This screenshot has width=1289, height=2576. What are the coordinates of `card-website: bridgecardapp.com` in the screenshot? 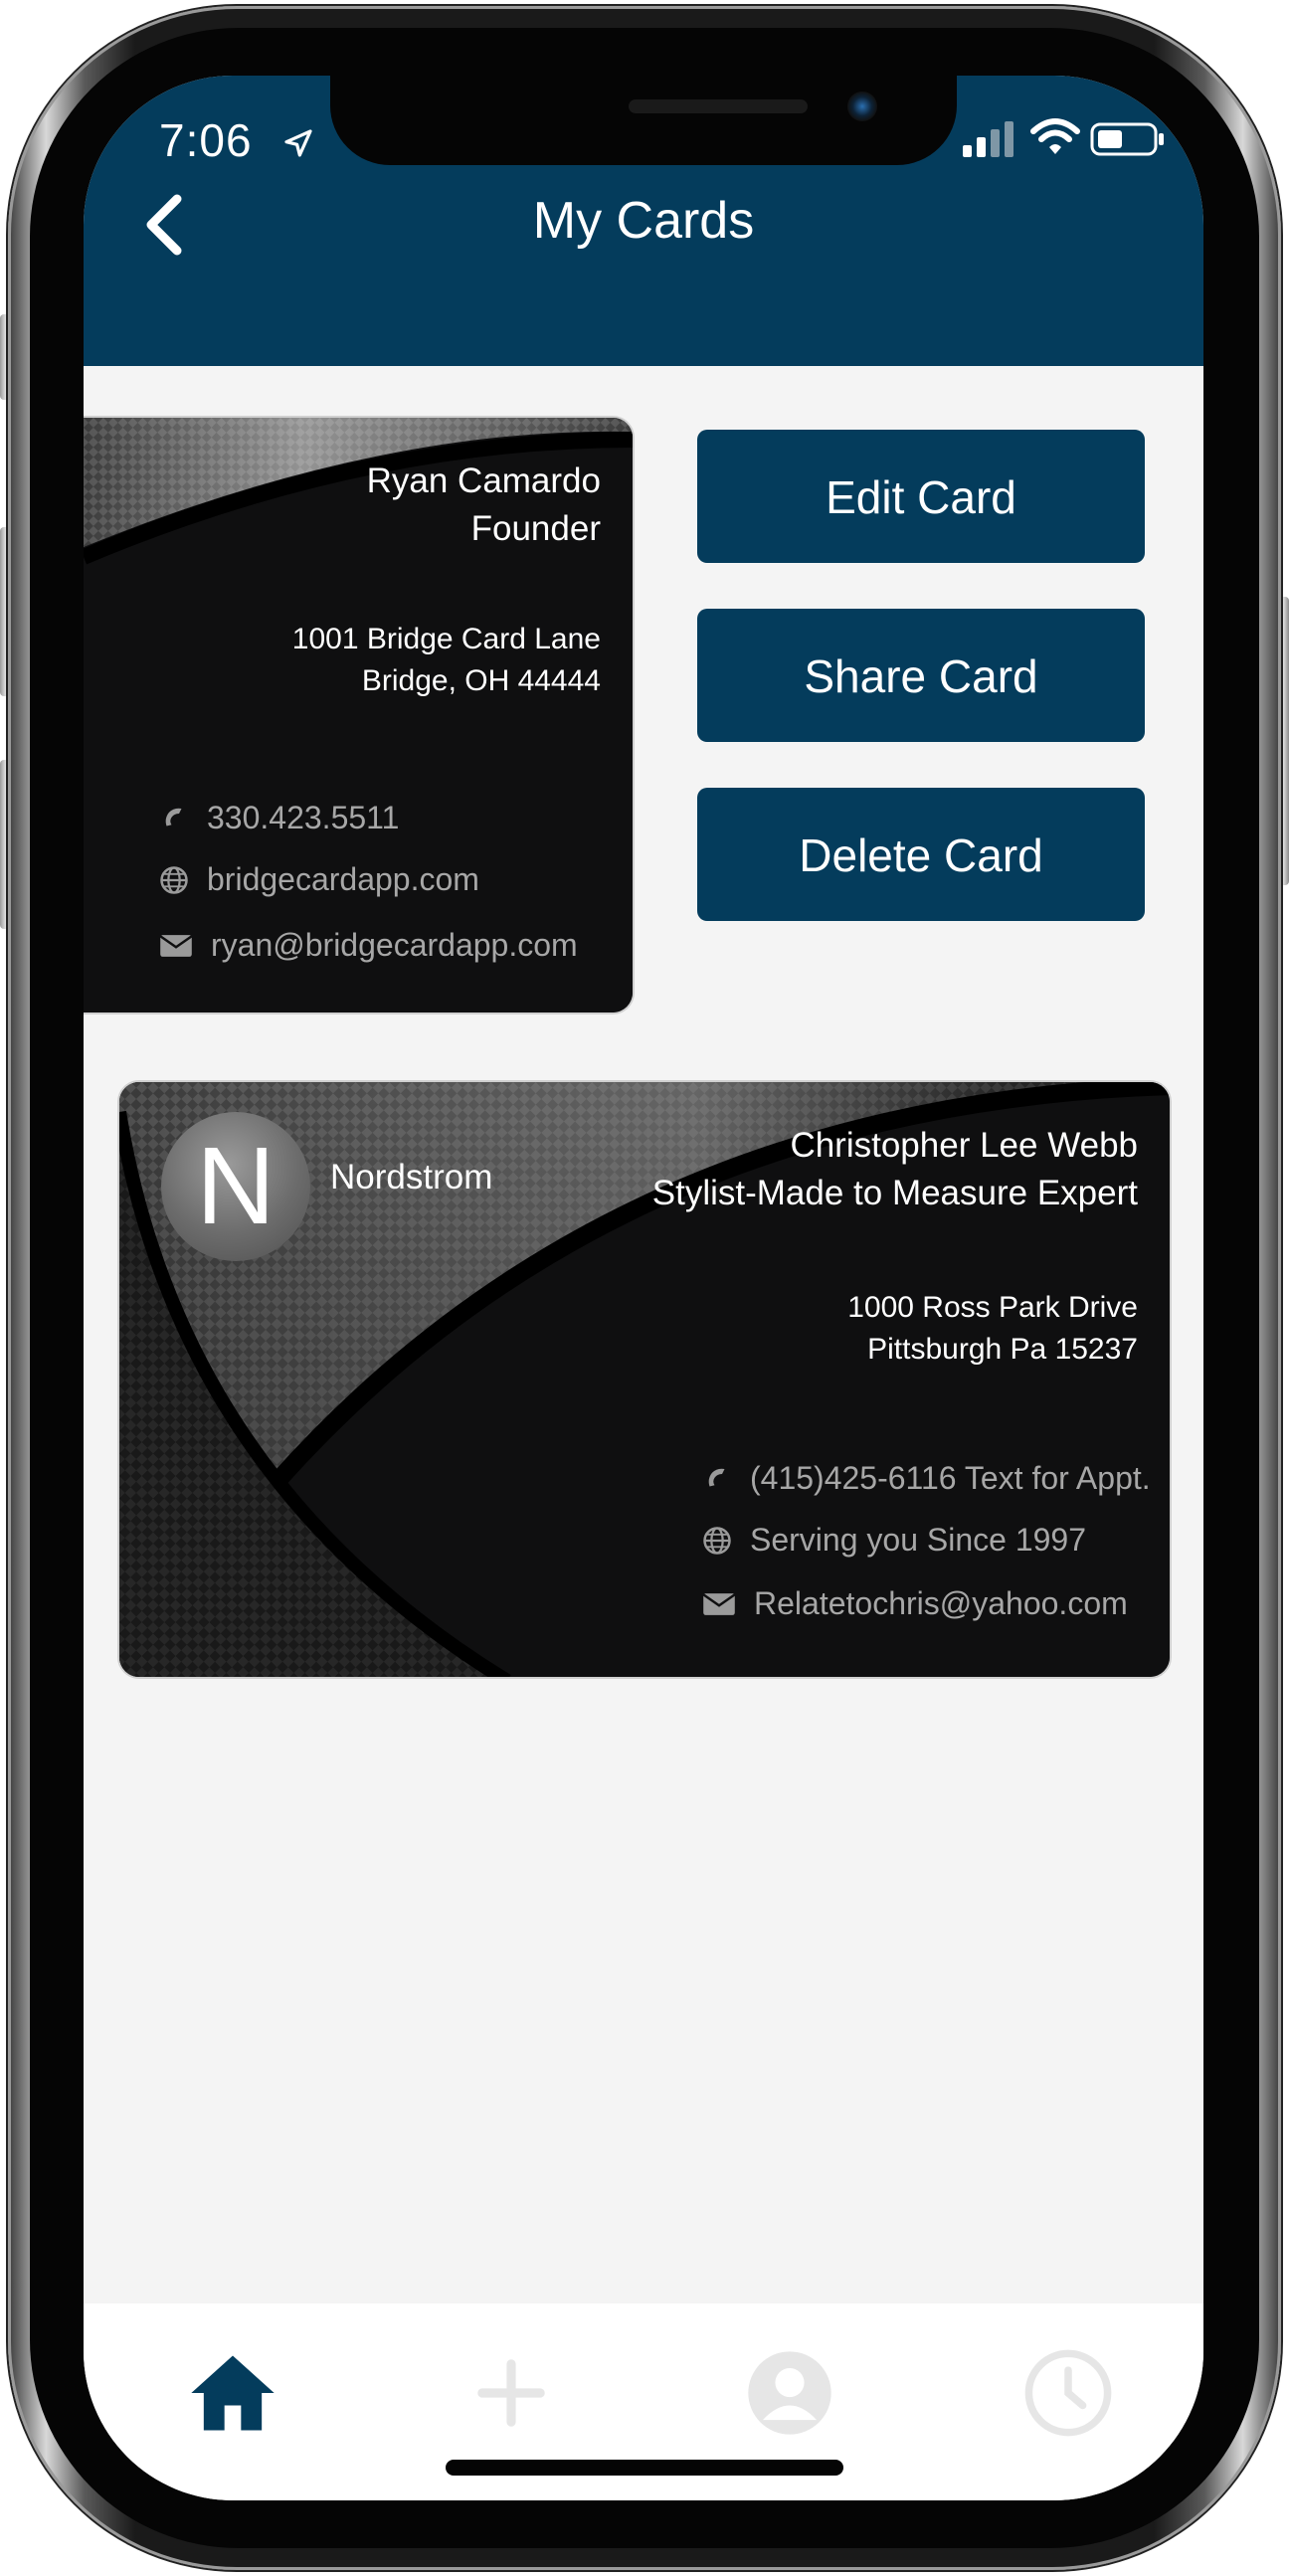 It's located at (343, 879).